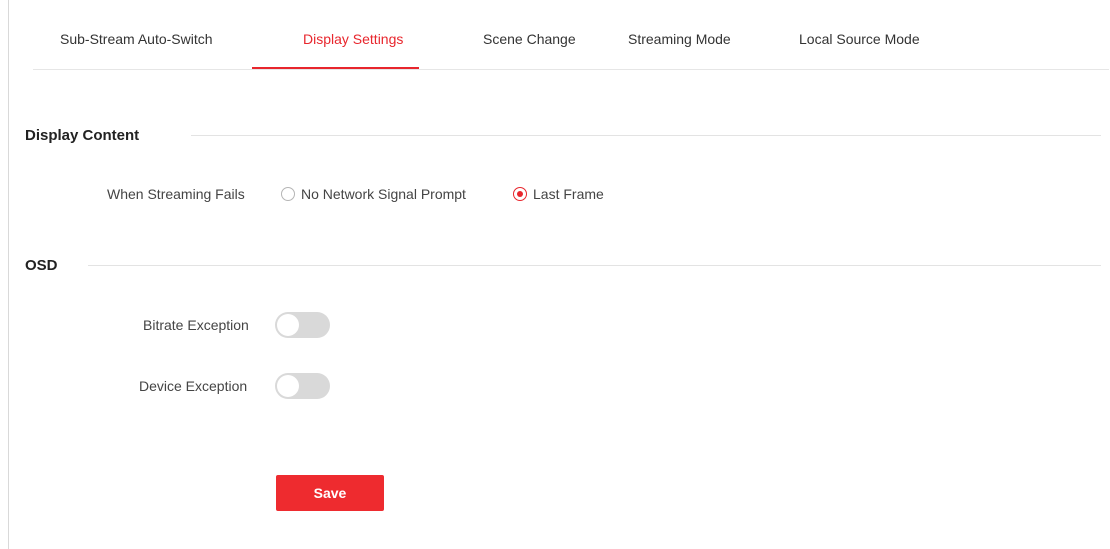  Describe the element at coordinates (353, 39) in the screenshot. I see `tab-display-settings: Display Settings` at that location.